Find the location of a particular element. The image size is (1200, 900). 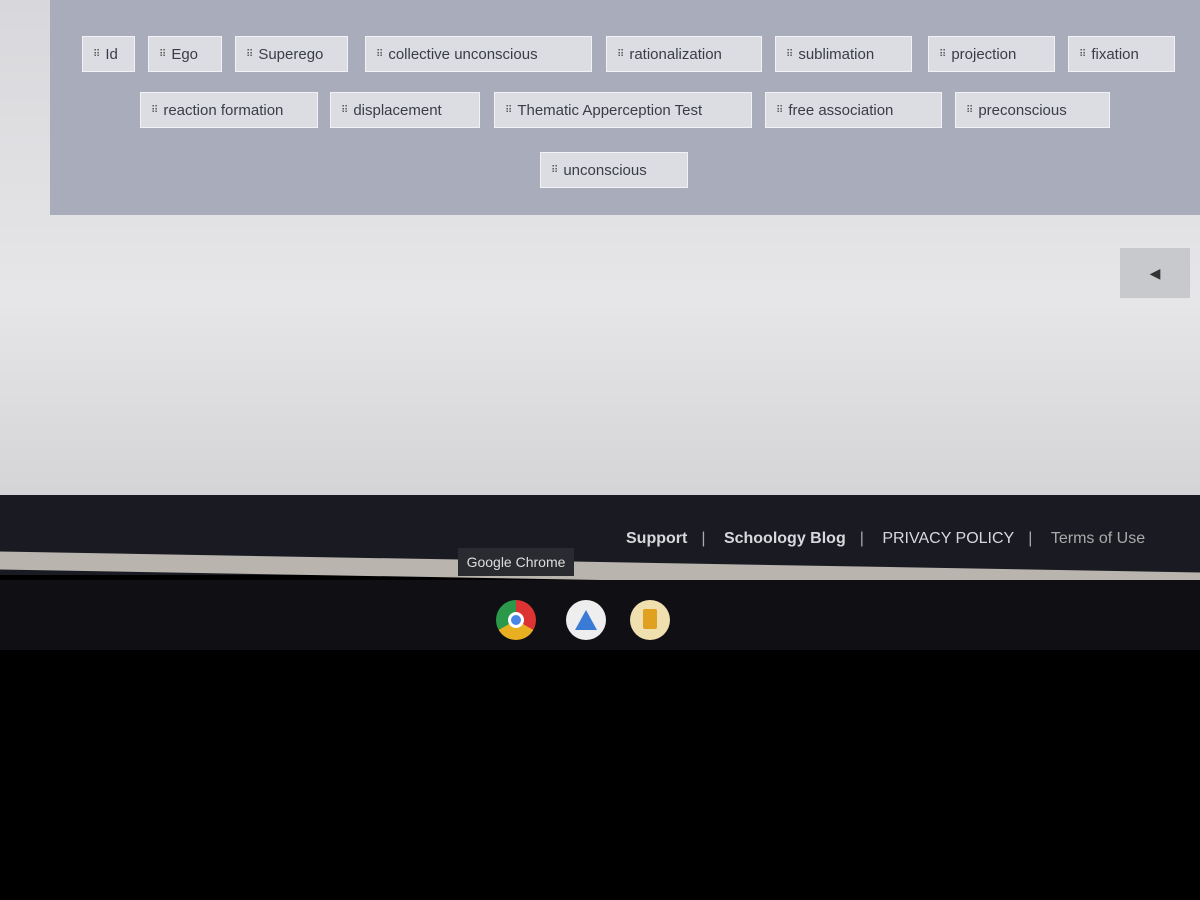

term-label: Ego is located at coordinates (185, 54).